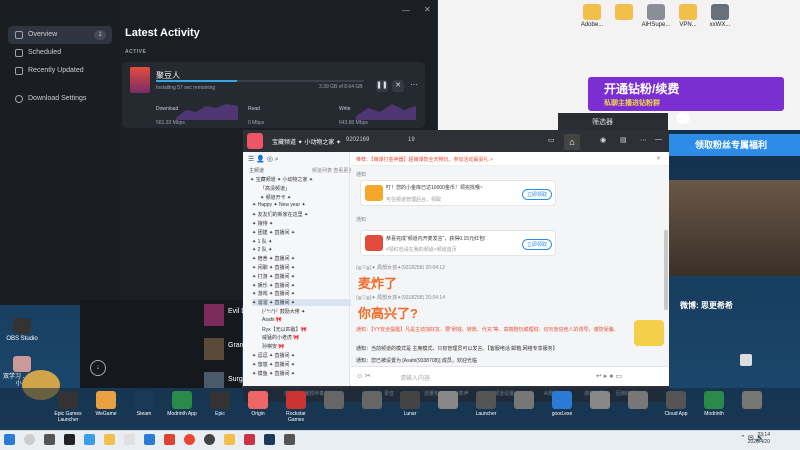 The width and height of the screenshot is (800, 450). Describe the element at coordinates (263, 159) in the screenshot. I see `left-toolbar-icons: ☰ 👤 ◎ ⌕` at that location.